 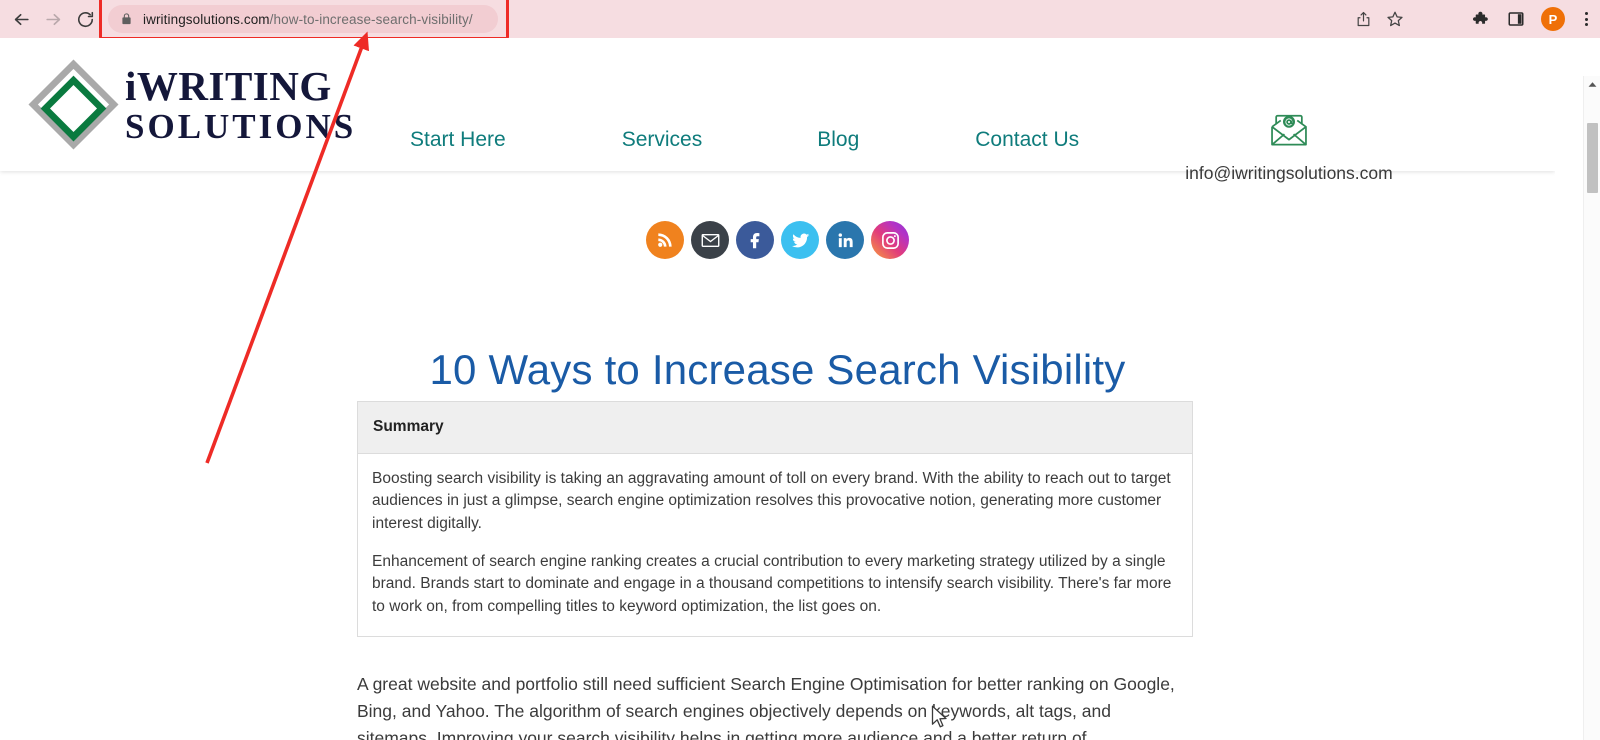 I want to click on back-button, so click(x=21, y=19).